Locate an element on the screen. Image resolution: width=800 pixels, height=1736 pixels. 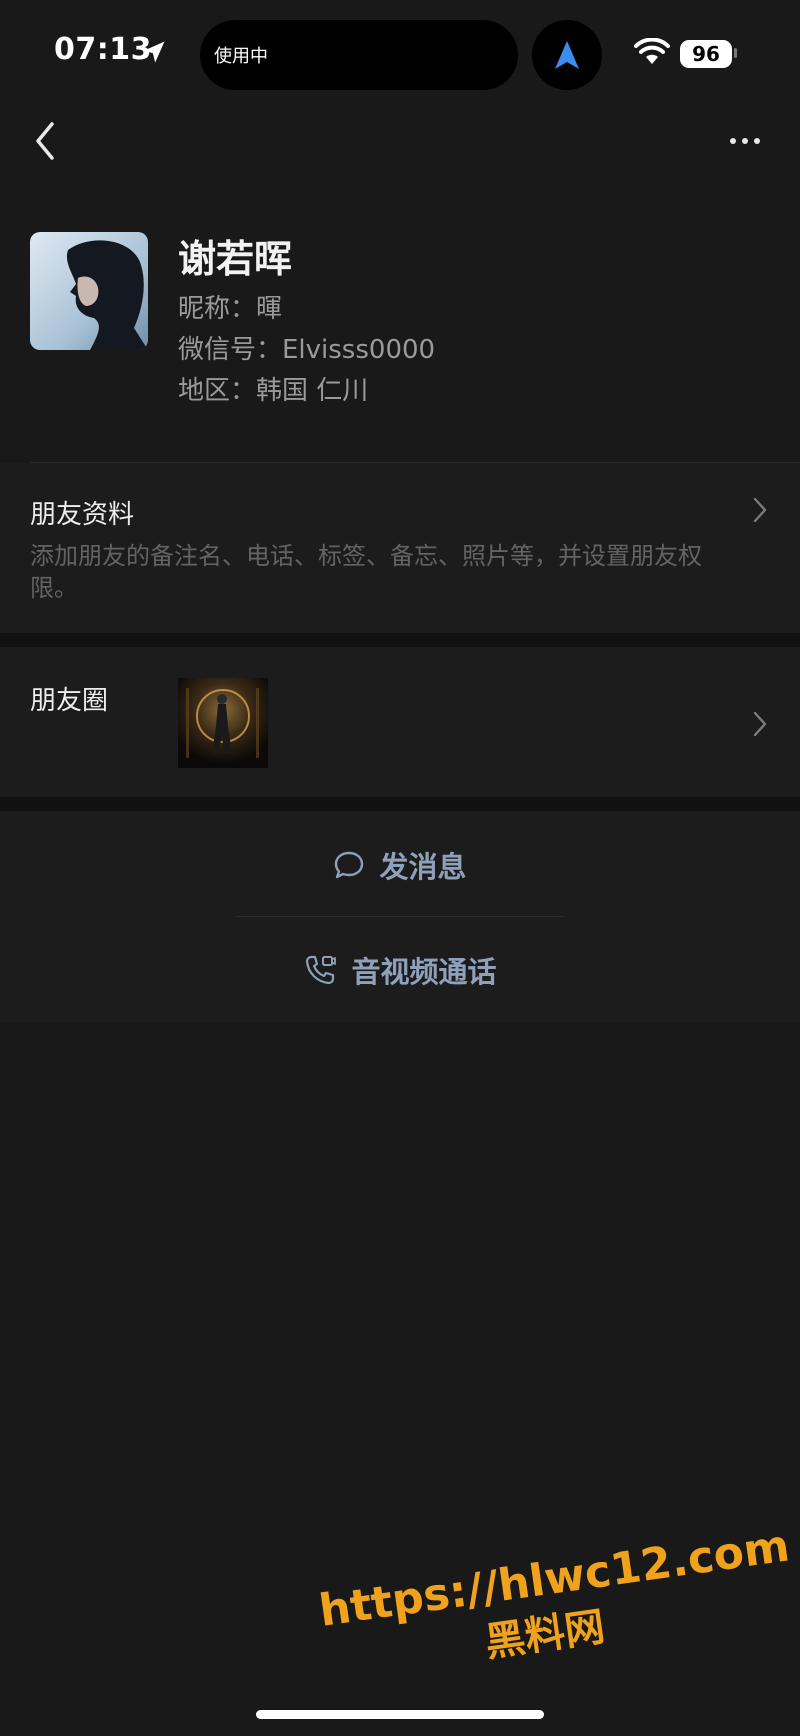
island-status-text: 使用中 is located at coordinates (241, 56).